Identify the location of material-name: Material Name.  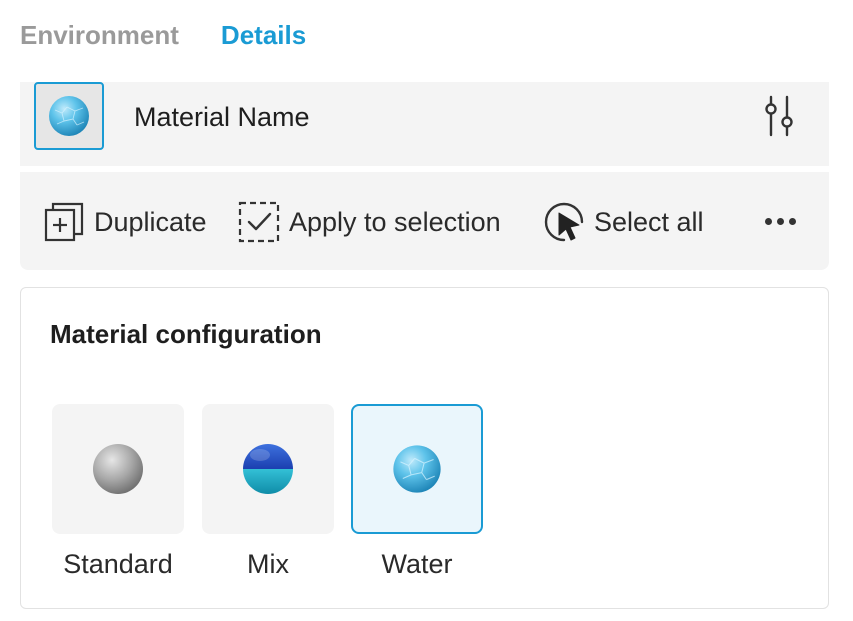
(222, 117).